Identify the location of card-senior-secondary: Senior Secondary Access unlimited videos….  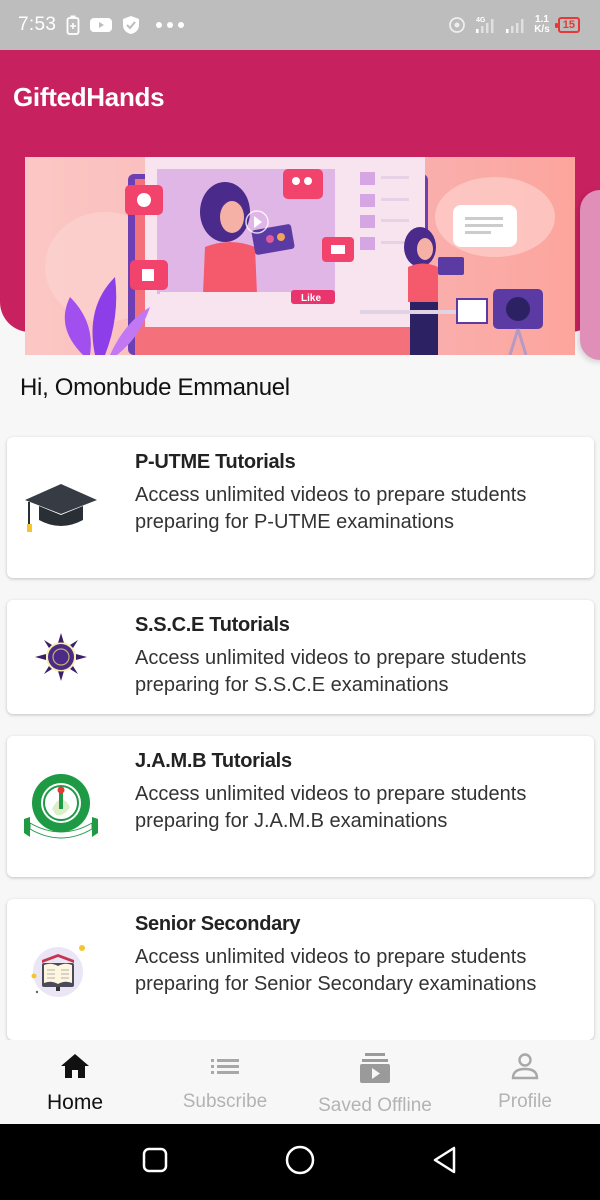
(300, 969).